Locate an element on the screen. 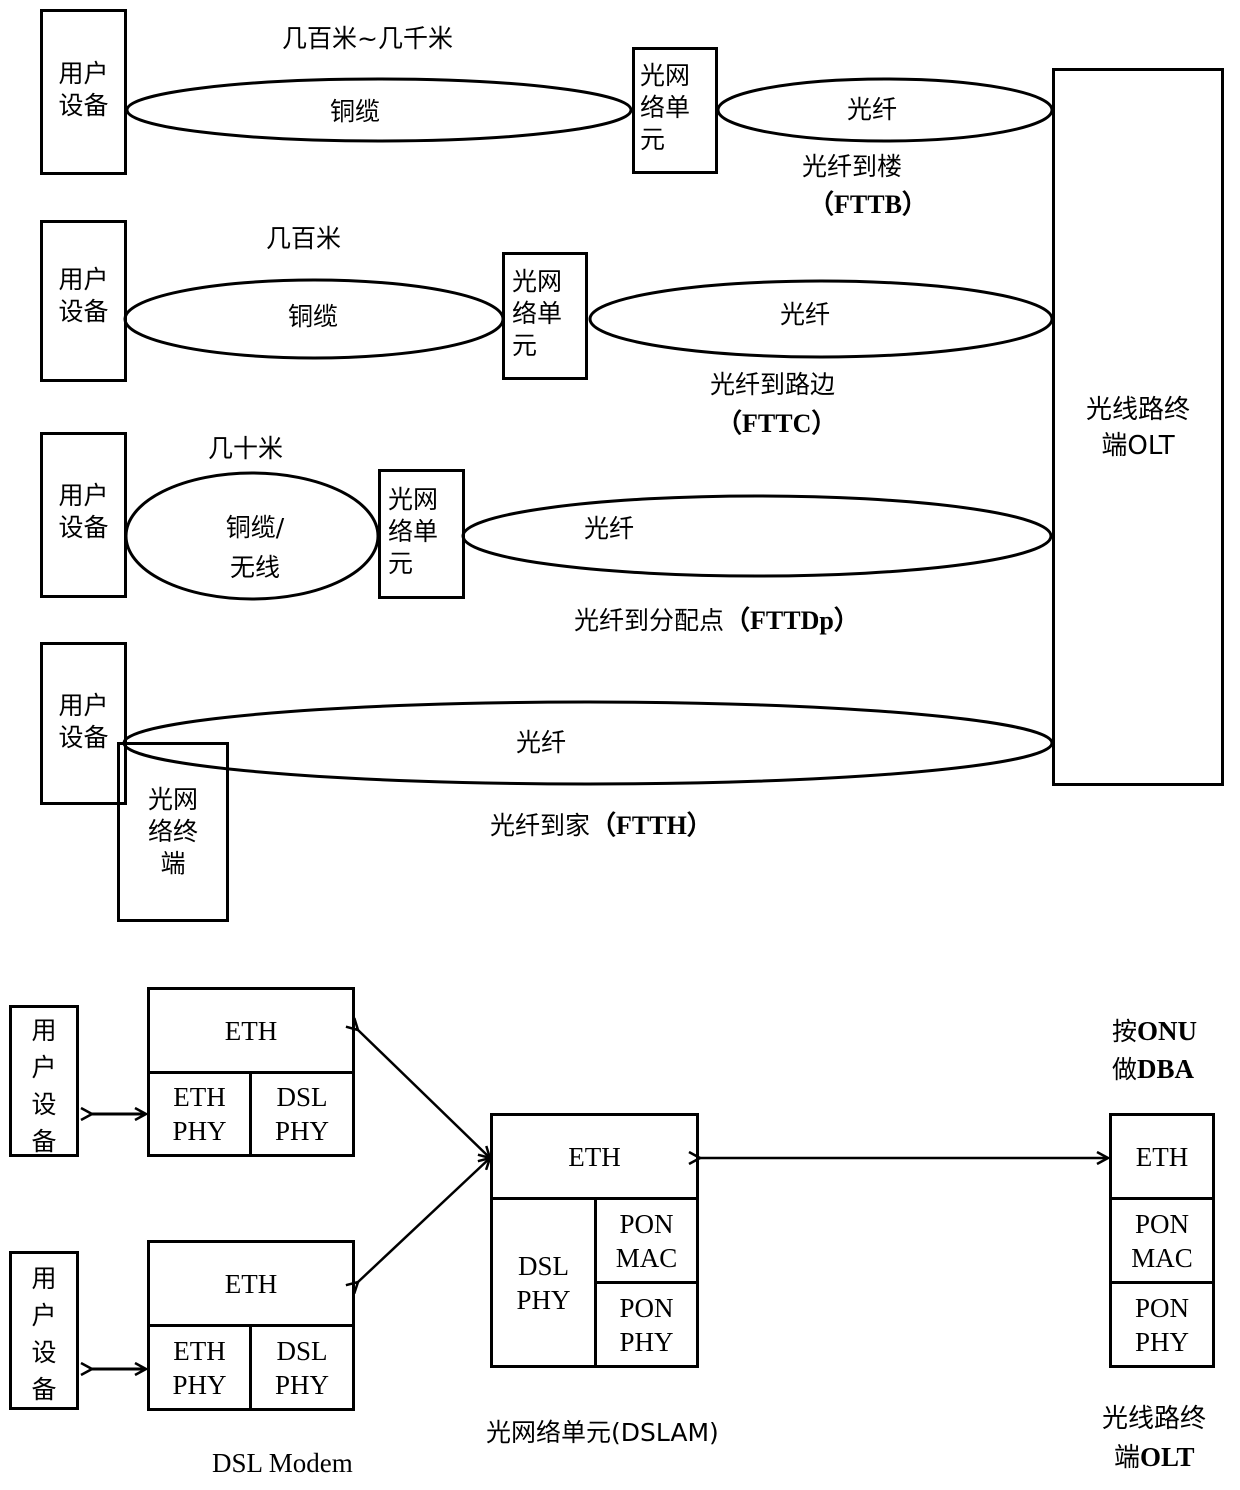 This screenshot has height=1490, width=1240. copper-label-fttb: 铜缆 is located at coordinates (355, 111).